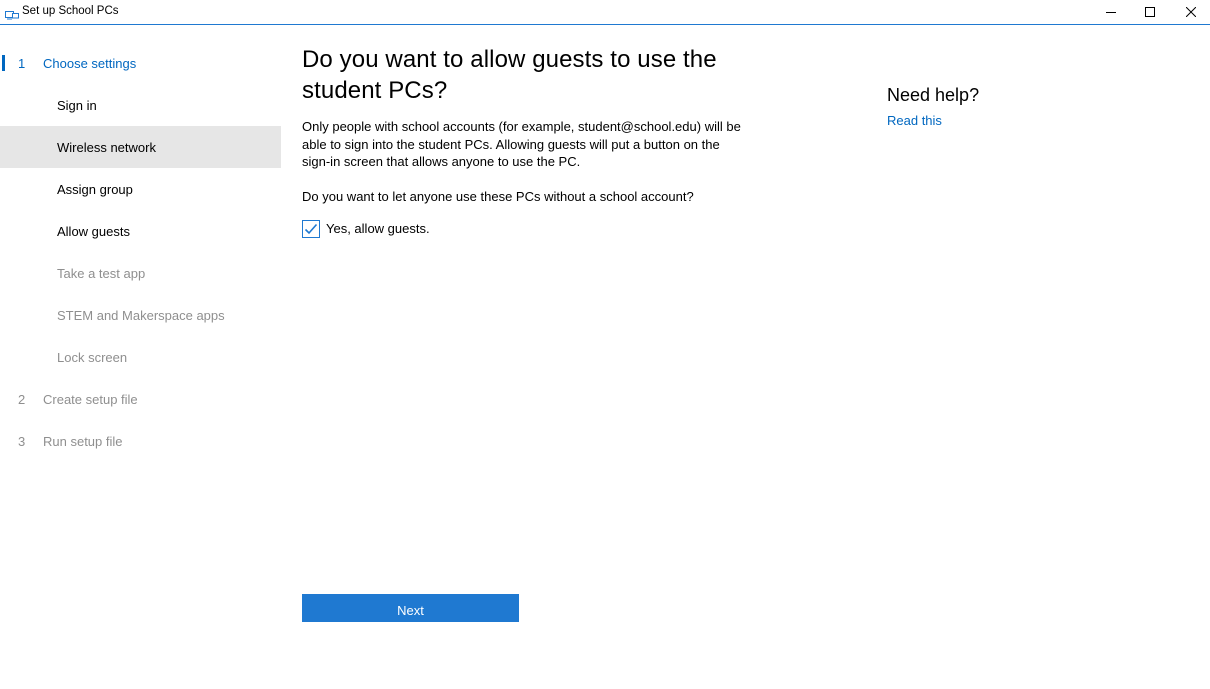 The height and width of the screenshot is (689, 1210). What do you see at coordinates (140, 189) in the screenshot?
I see `substep-assign-group: Assign group` at bounding box center [140, 189].